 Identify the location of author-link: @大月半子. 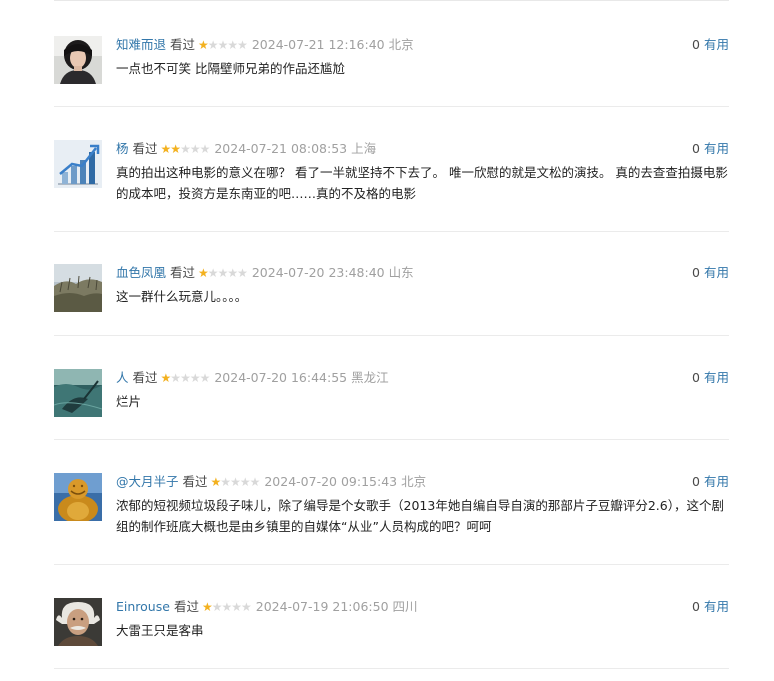
(147, 481).